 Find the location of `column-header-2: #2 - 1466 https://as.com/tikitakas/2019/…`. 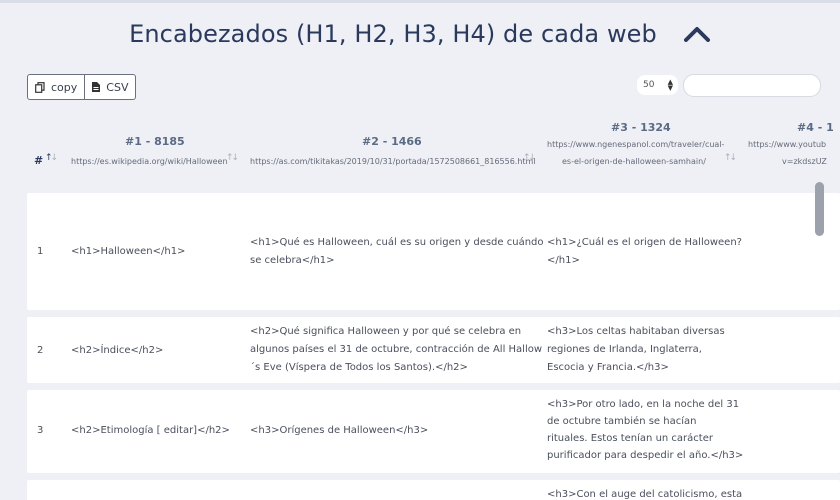

column-header-2: #2 - 1466 https://as.com/tikitakas/2019/… is located at coordinates (394, 145).